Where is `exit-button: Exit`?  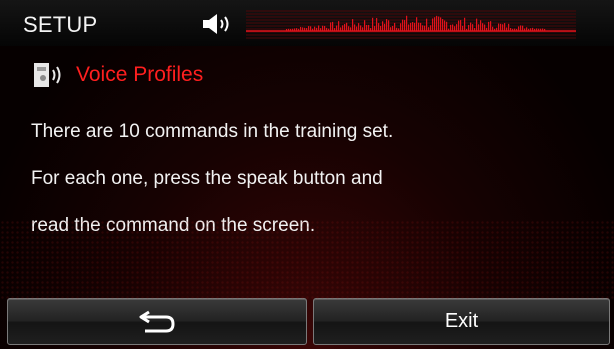
exit-button: Exit is located at coordinates (461, 321).